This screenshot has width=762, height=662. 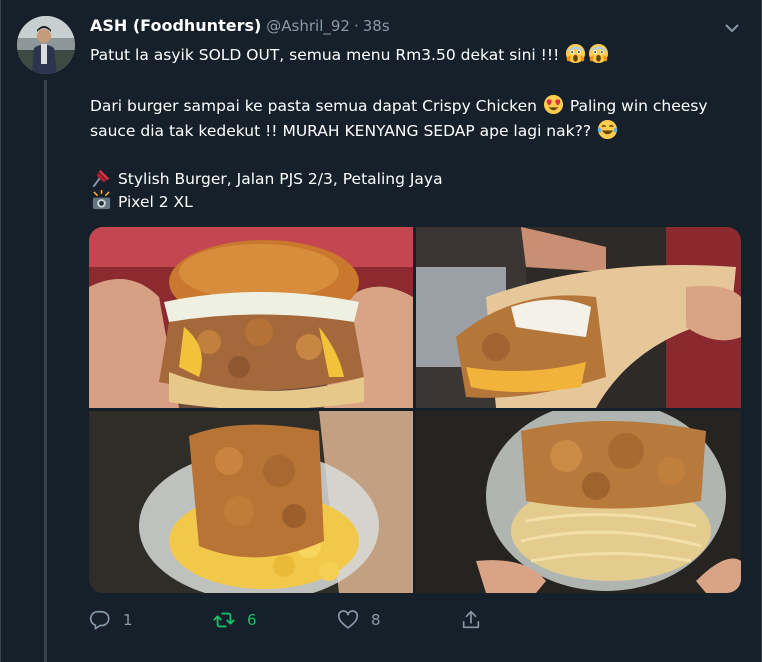 I want to click on share-icon, so click(x=471, y=619).